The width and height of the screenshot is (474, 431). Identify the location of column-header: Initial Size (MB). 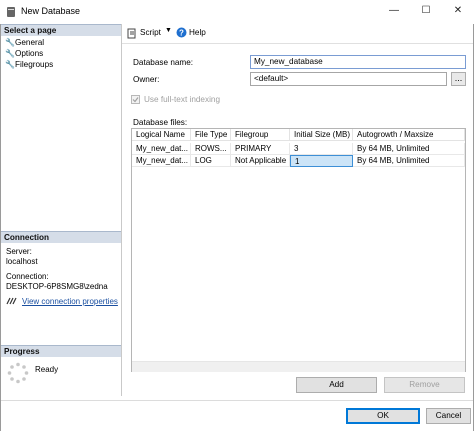
(321, 135).